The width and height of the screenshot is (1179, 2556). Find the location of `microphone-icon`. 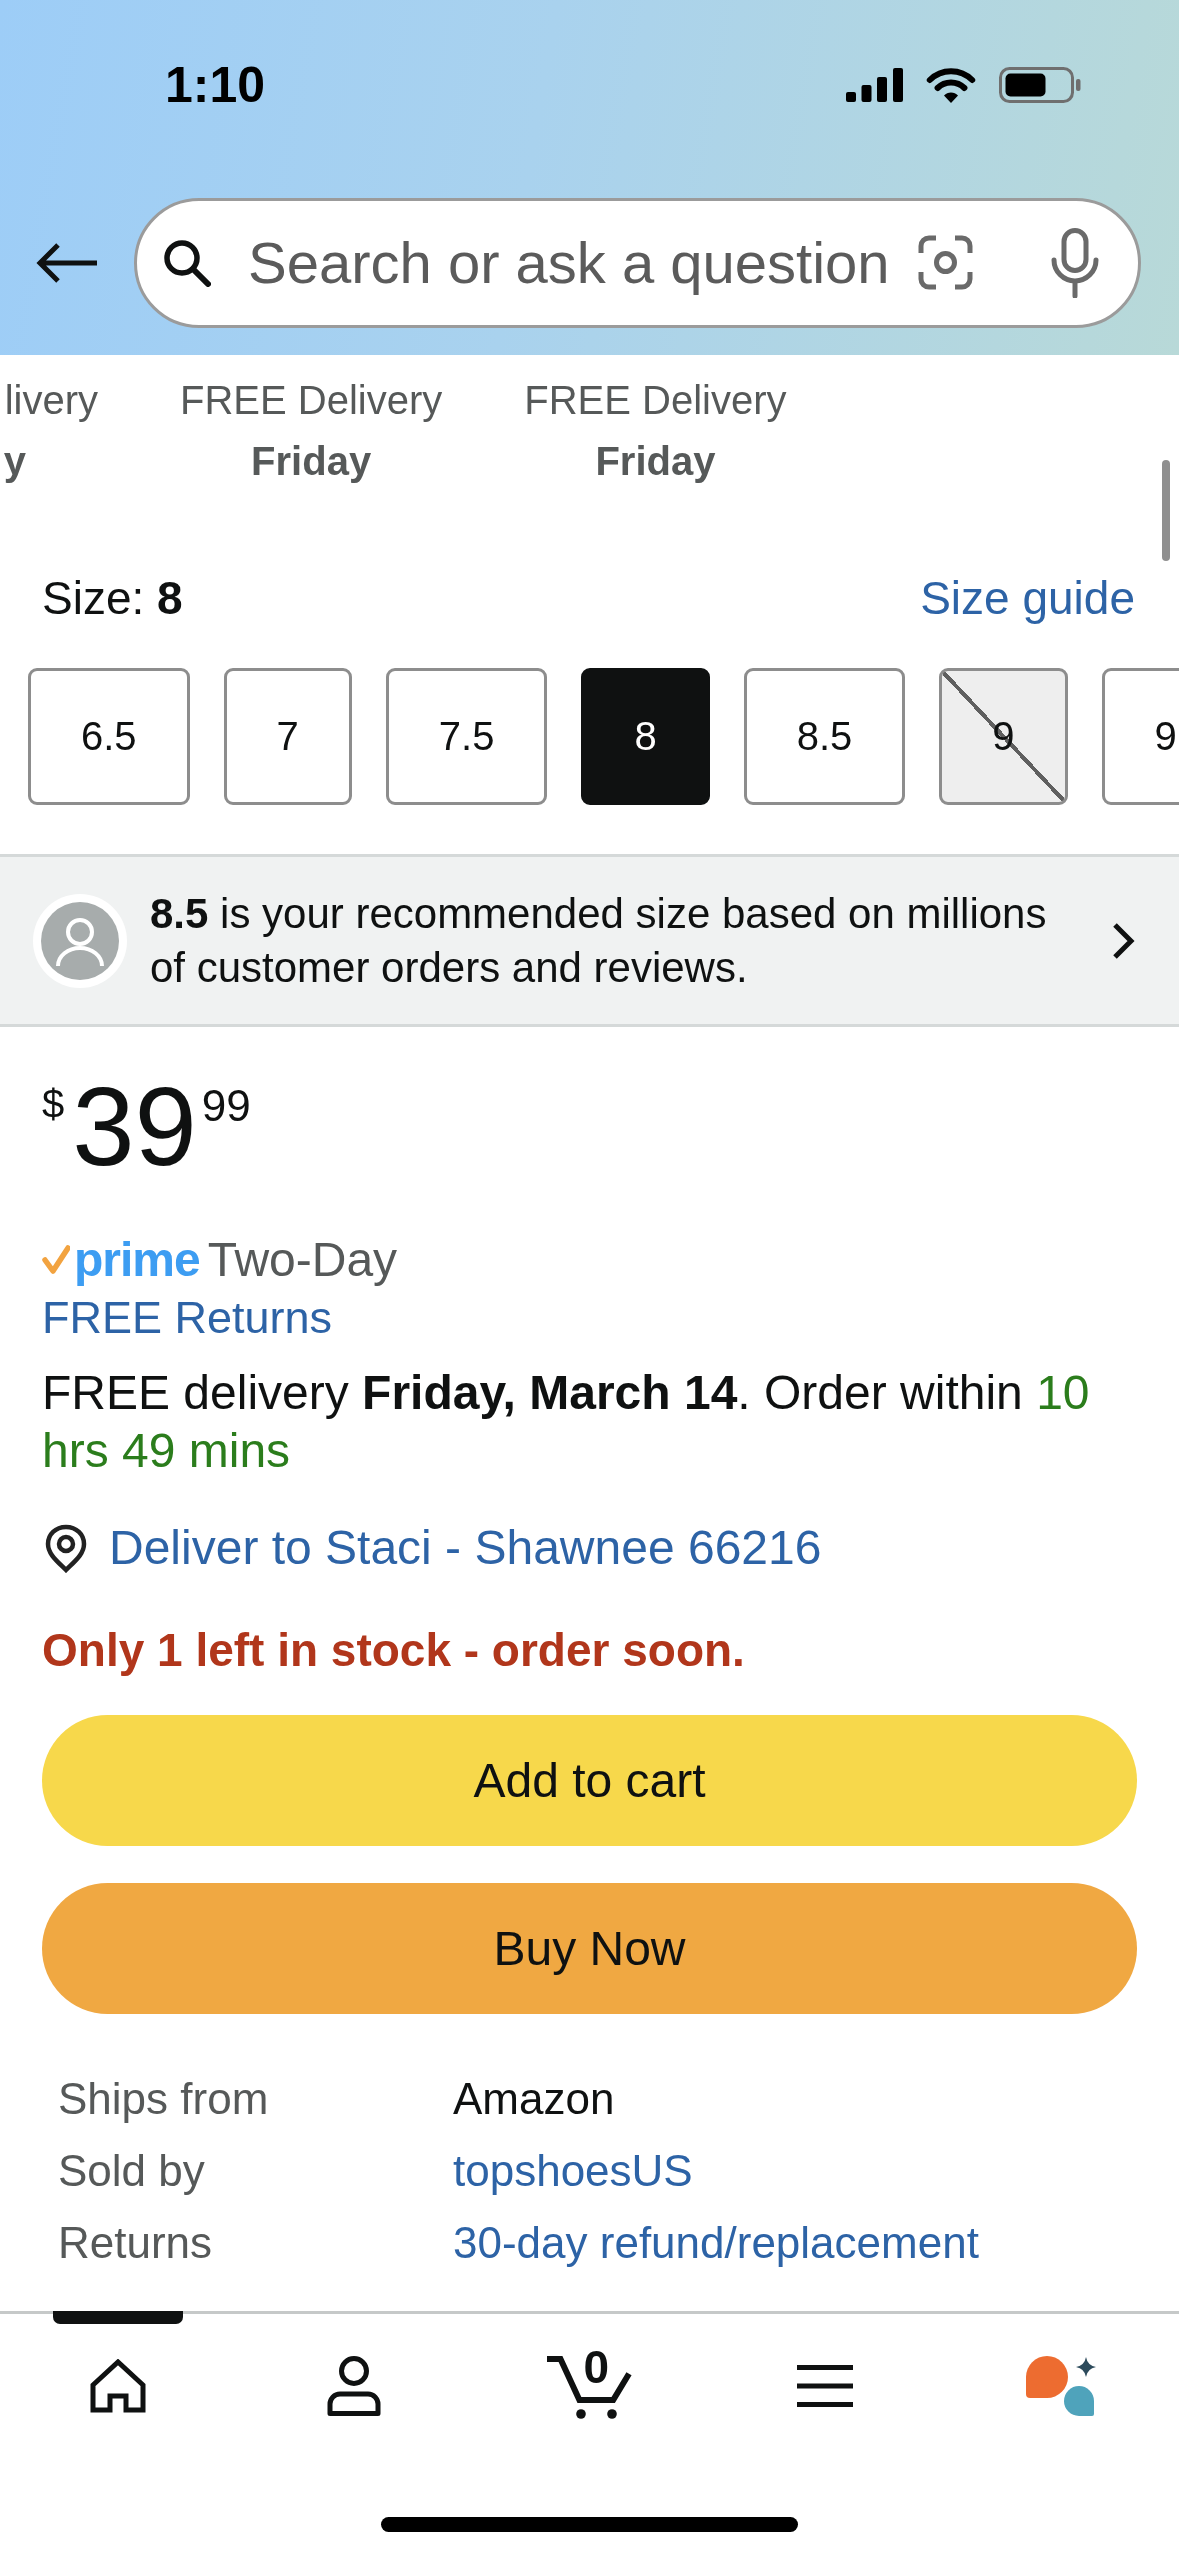

microphone-icon is located at coordinates (1075, 262).